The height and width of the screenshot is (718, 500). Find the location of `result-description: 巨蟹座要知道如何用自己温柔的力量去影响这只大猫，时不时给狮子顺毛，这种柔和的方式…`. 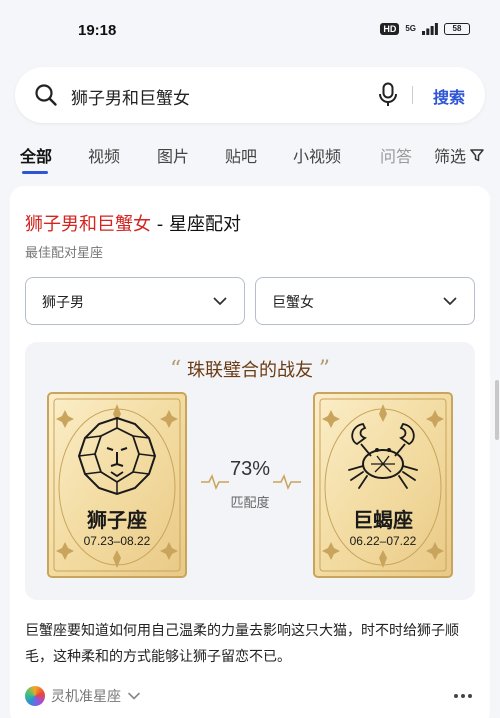

result-description: 巨蟹座要知道如何用自己温柔的力量去影响这只大猫，时不时给狮子顺毛，这种柔和的方式… is located at coordinates (242, 644).